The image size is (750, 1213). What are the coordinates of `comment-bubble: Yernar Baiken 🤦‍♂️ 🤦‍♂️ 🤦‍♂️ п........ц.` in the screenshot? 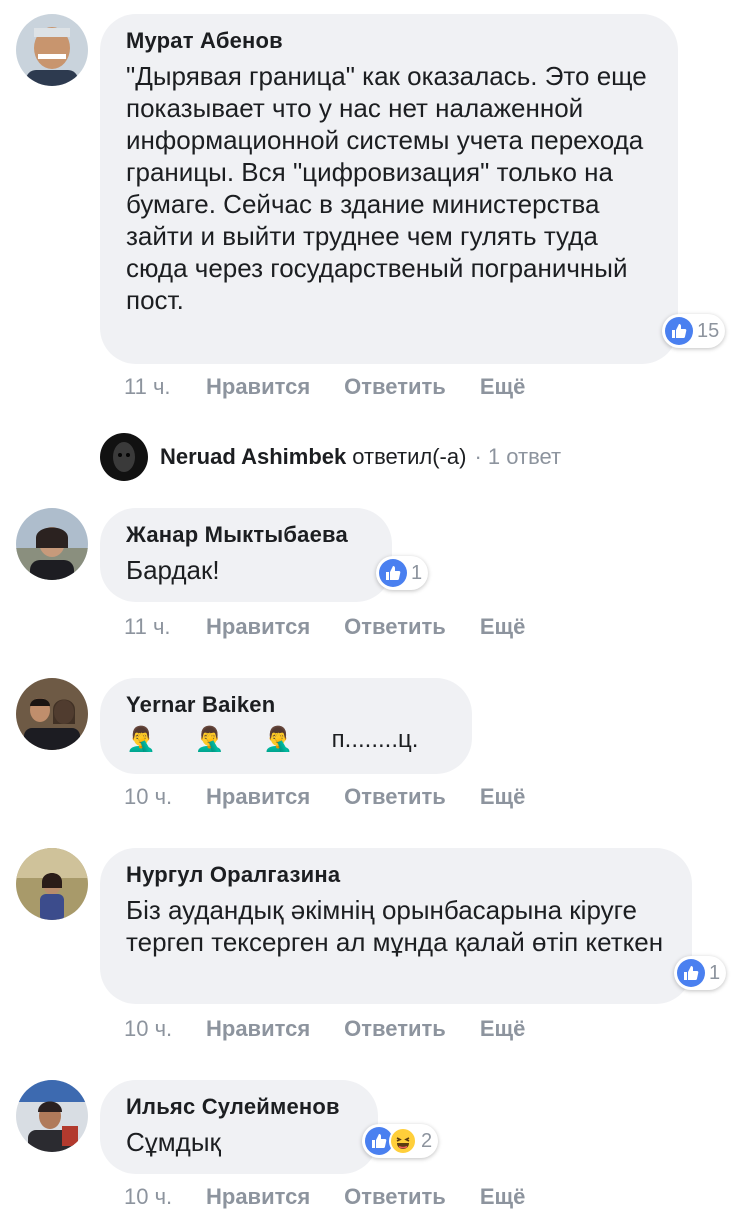 It's located at (286, 726).